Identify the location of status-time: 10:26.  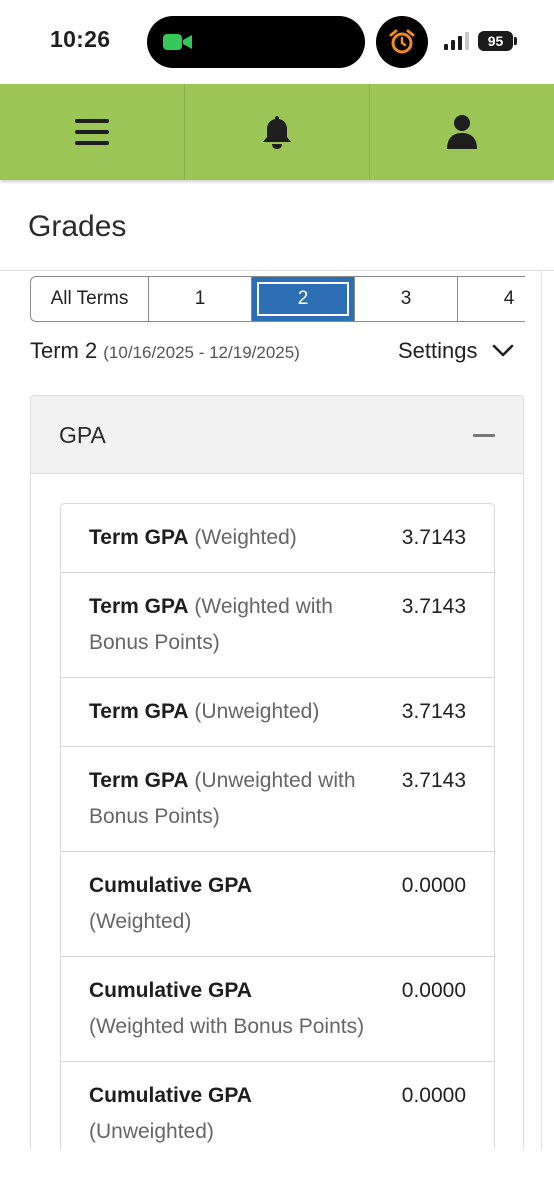
(80, 39).